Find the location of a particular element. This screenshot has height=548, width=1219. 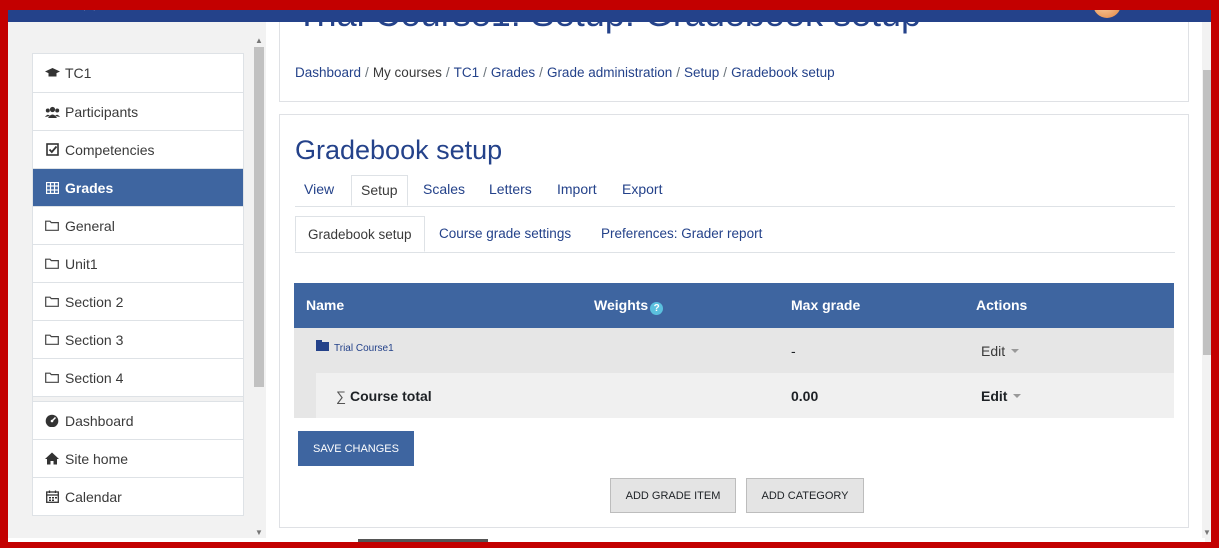

column-header-actions: Actions is located at coordinates (1002, 305).